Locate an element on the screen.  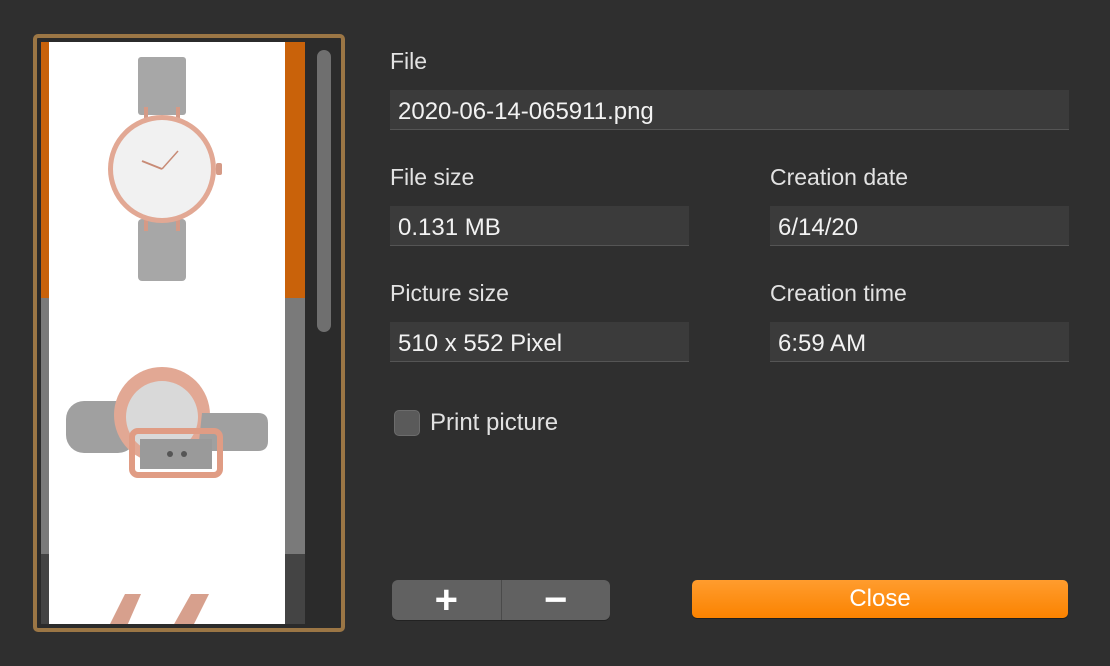
file-label: File is located at coordinates (409, 61).